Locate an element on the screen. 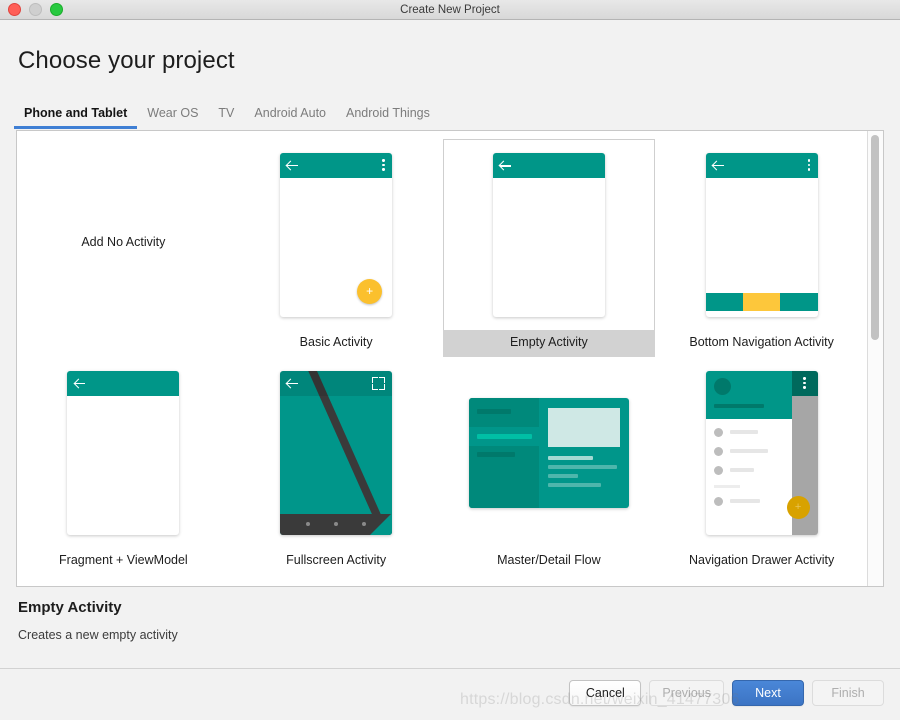 Image resolution: width=900 pixels, height=720 pixels. template-label: Fullscreen Activity is located at coordinates (336, 560).